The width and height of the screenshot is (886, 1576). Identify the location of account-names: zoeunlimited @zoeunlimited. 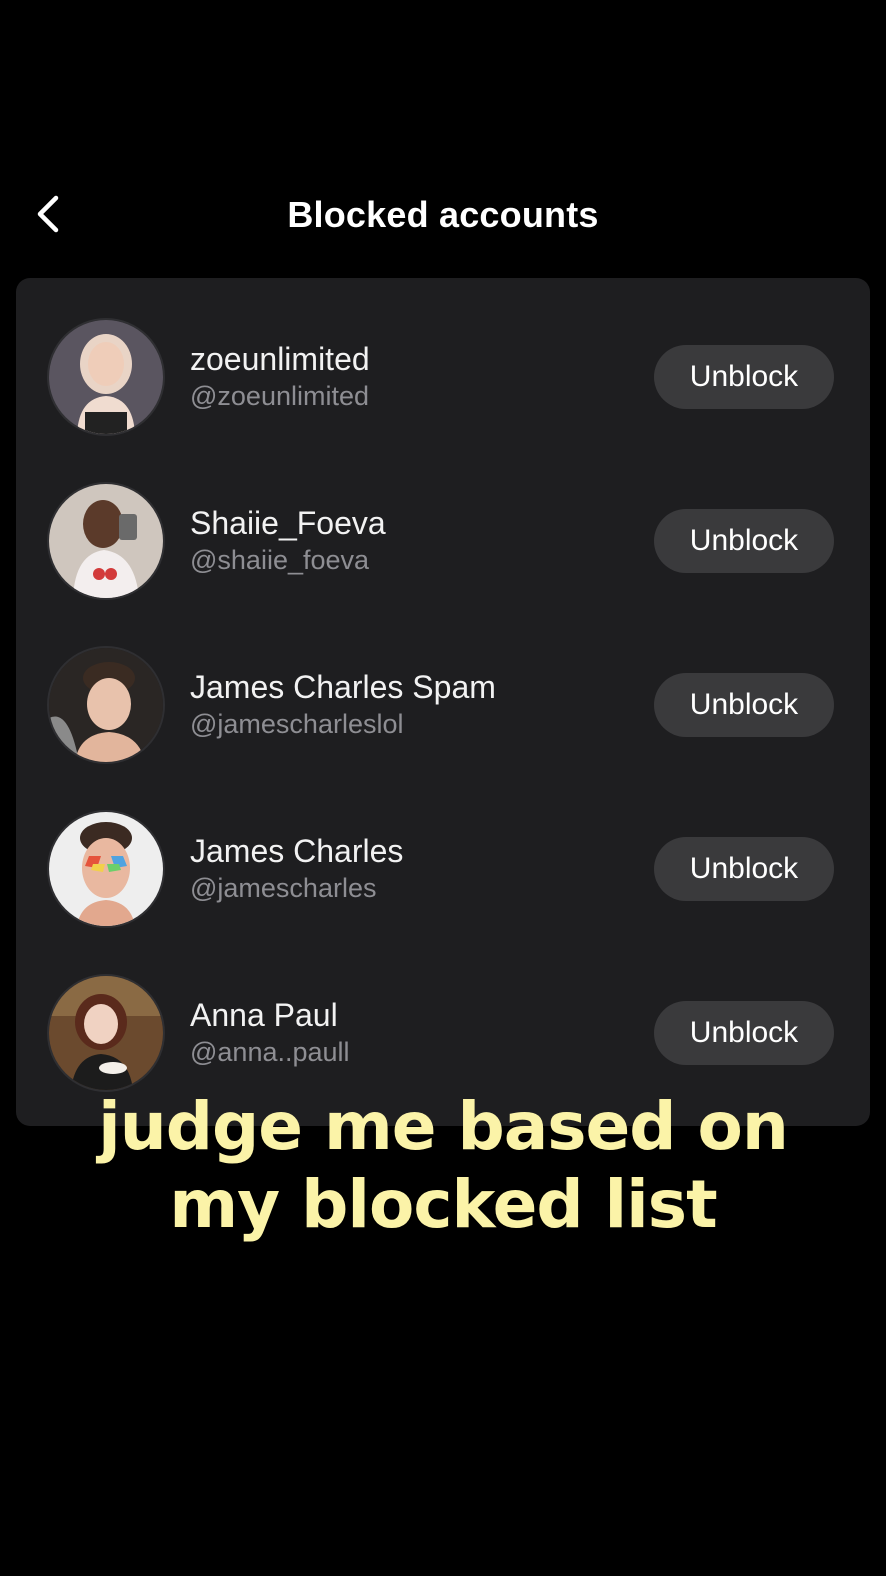
(280, 377).